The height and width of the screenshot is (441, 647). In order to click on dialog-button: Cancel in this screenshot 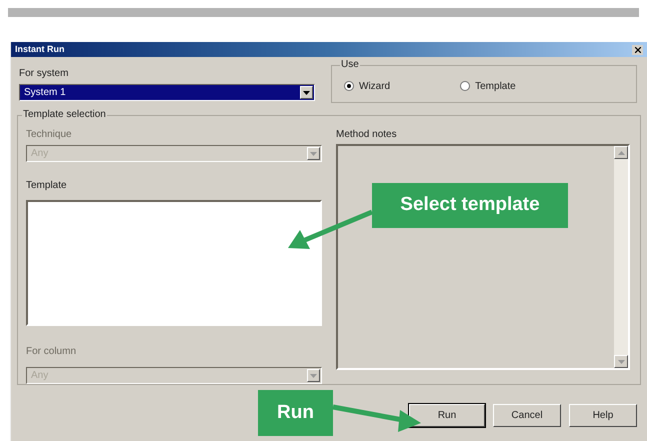, I will do `click(527, 415)`.